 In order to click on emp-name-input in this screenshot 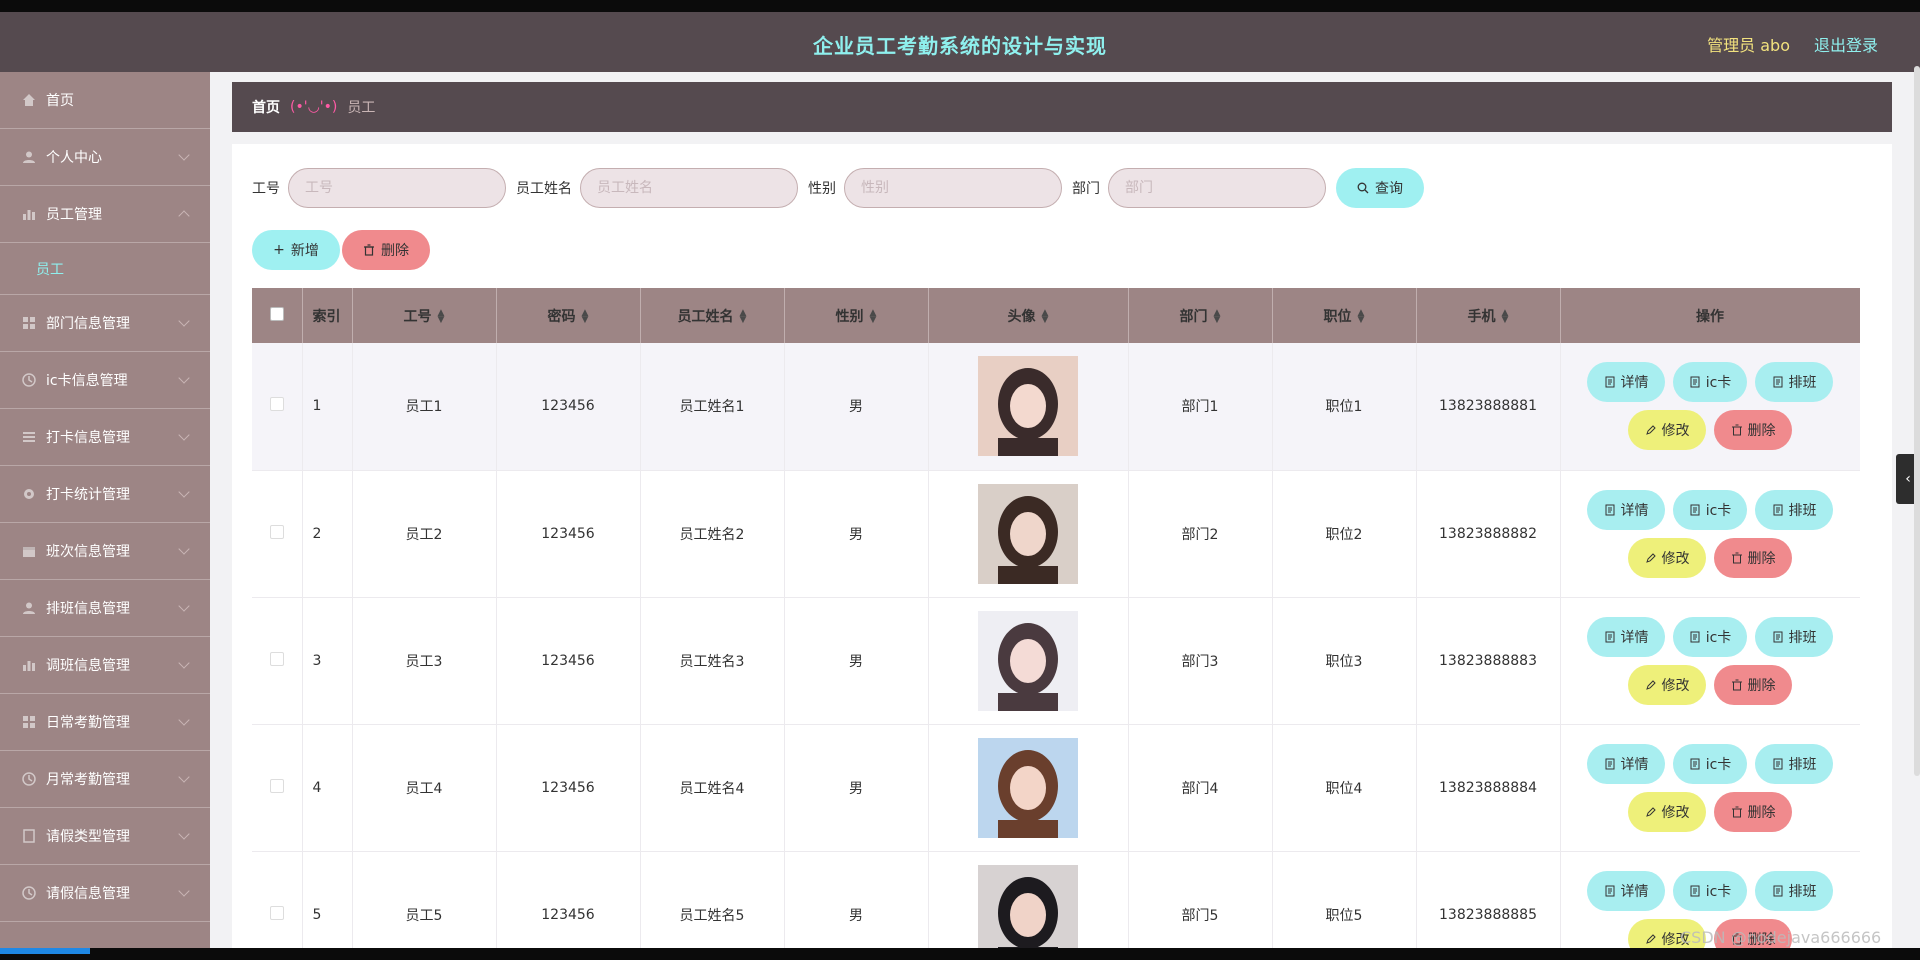, I will do `click(689, 188)`.